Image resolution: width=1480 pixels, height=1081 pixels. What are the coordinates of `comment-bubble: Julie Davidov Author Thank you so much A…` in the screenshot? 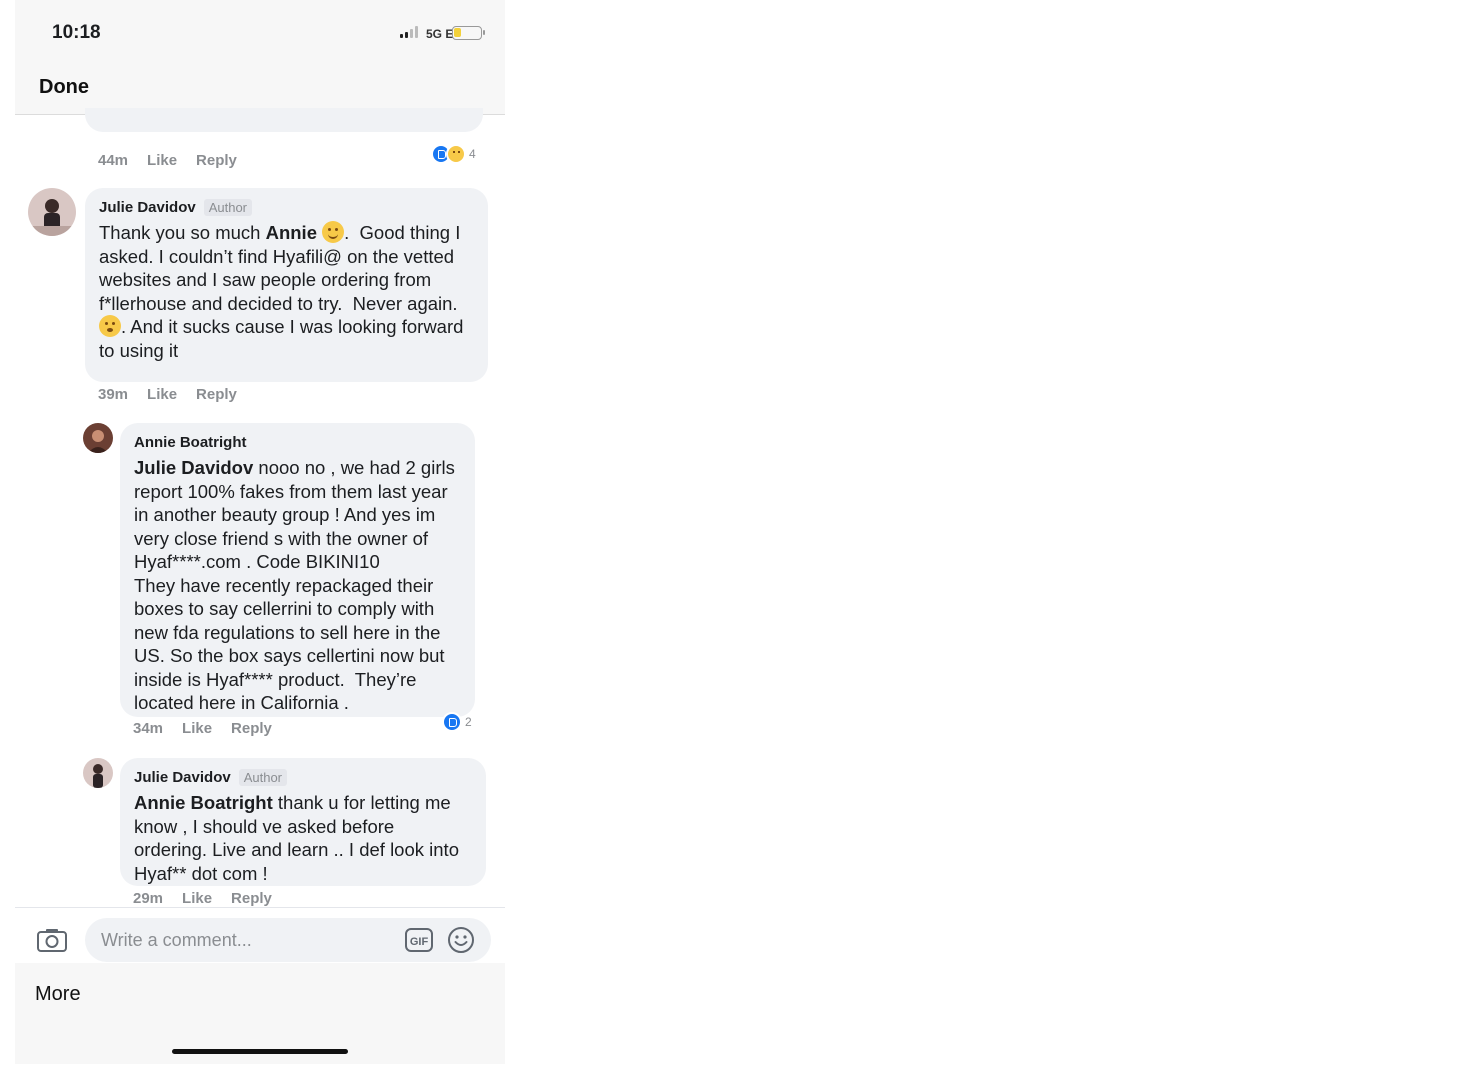 It's located at (286, 285).